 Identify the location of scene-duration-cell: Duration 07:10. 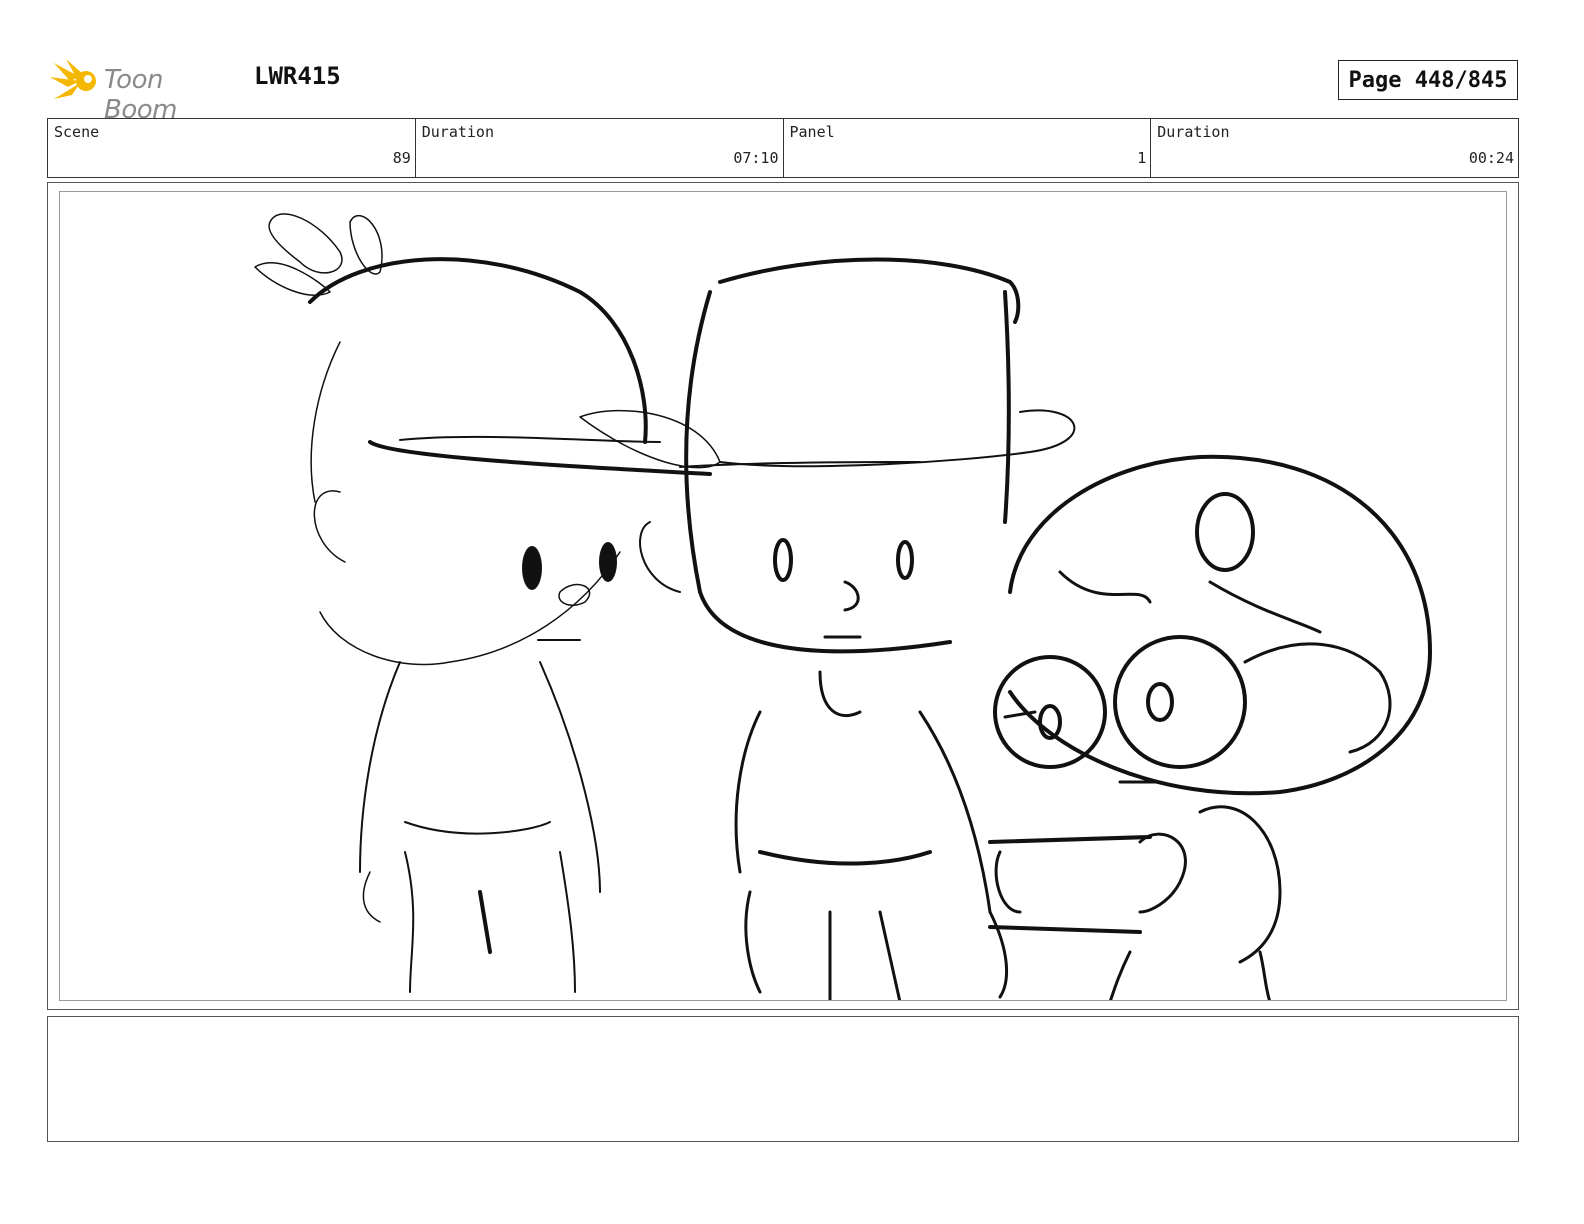
(600, 148).